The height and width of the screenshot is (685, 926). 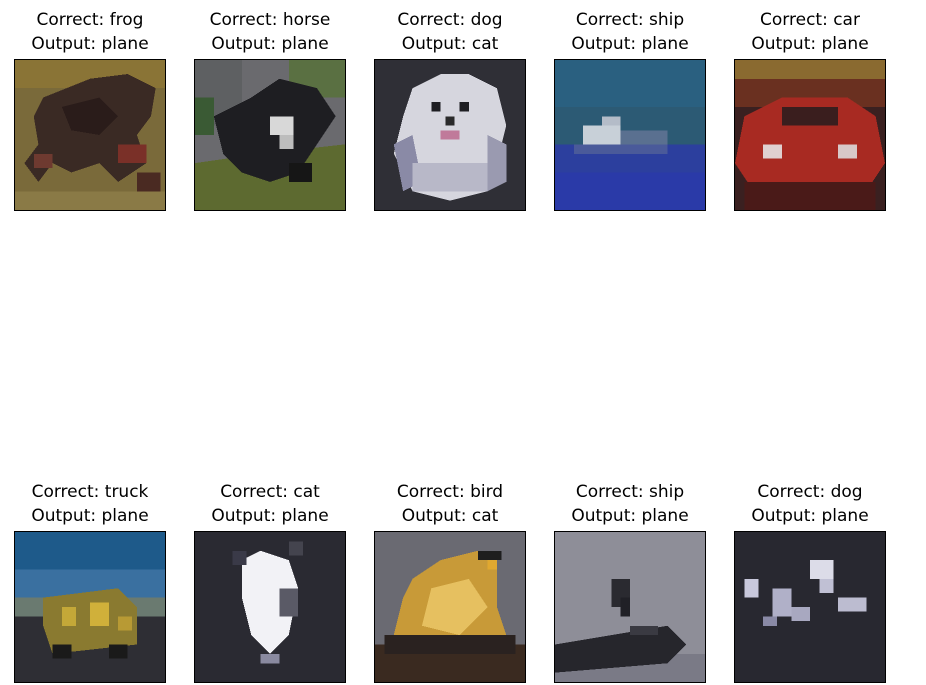 I want to click on horse-image, so click(x=270, y=135).